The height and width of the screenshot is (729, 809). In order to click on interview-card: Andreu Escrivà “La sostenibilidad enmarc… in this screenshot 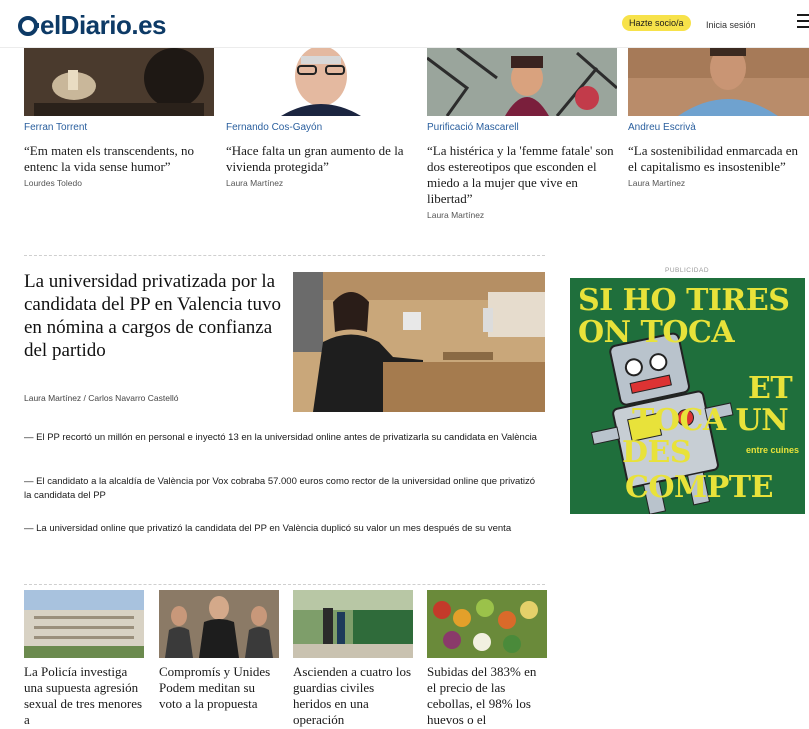, I will do `click(718, 118)`.